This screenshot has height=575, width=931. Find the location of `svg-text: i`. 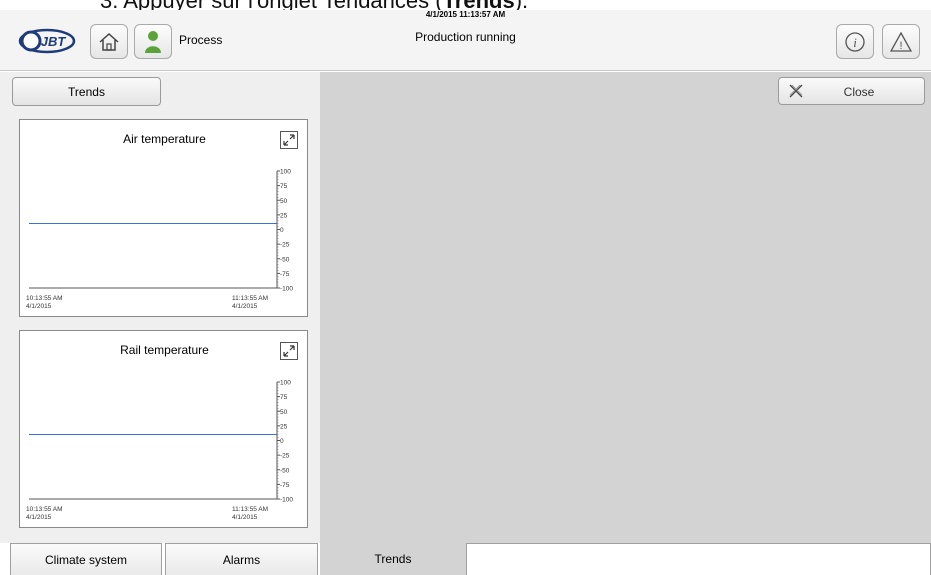

svg-text: i is located at coordinates (855, 42).